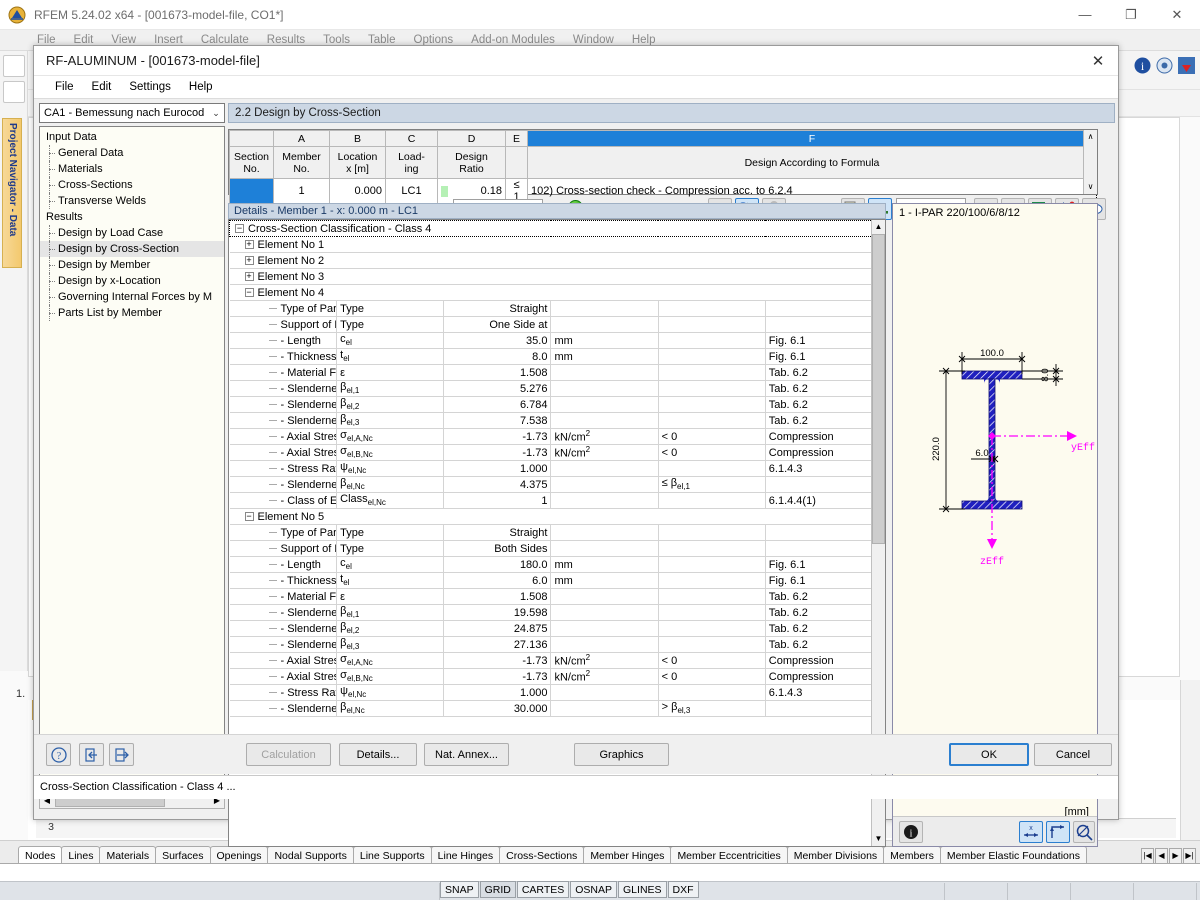  Describe the element at coordinates (1147, 856) in the screenshot. I see `tab-nav-first-icon: |◀` at that location.